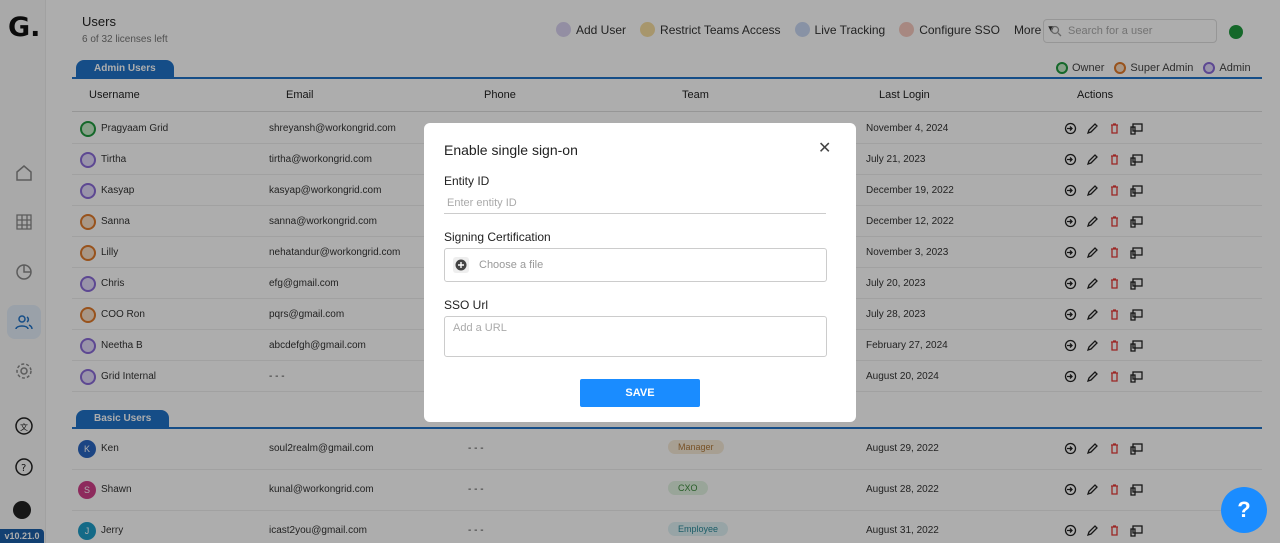 The width and height of the screenshot is (1280, 543). Describe the element at coordinates (635, 203) in the screenshot. I see `entity-id-input` at that location.